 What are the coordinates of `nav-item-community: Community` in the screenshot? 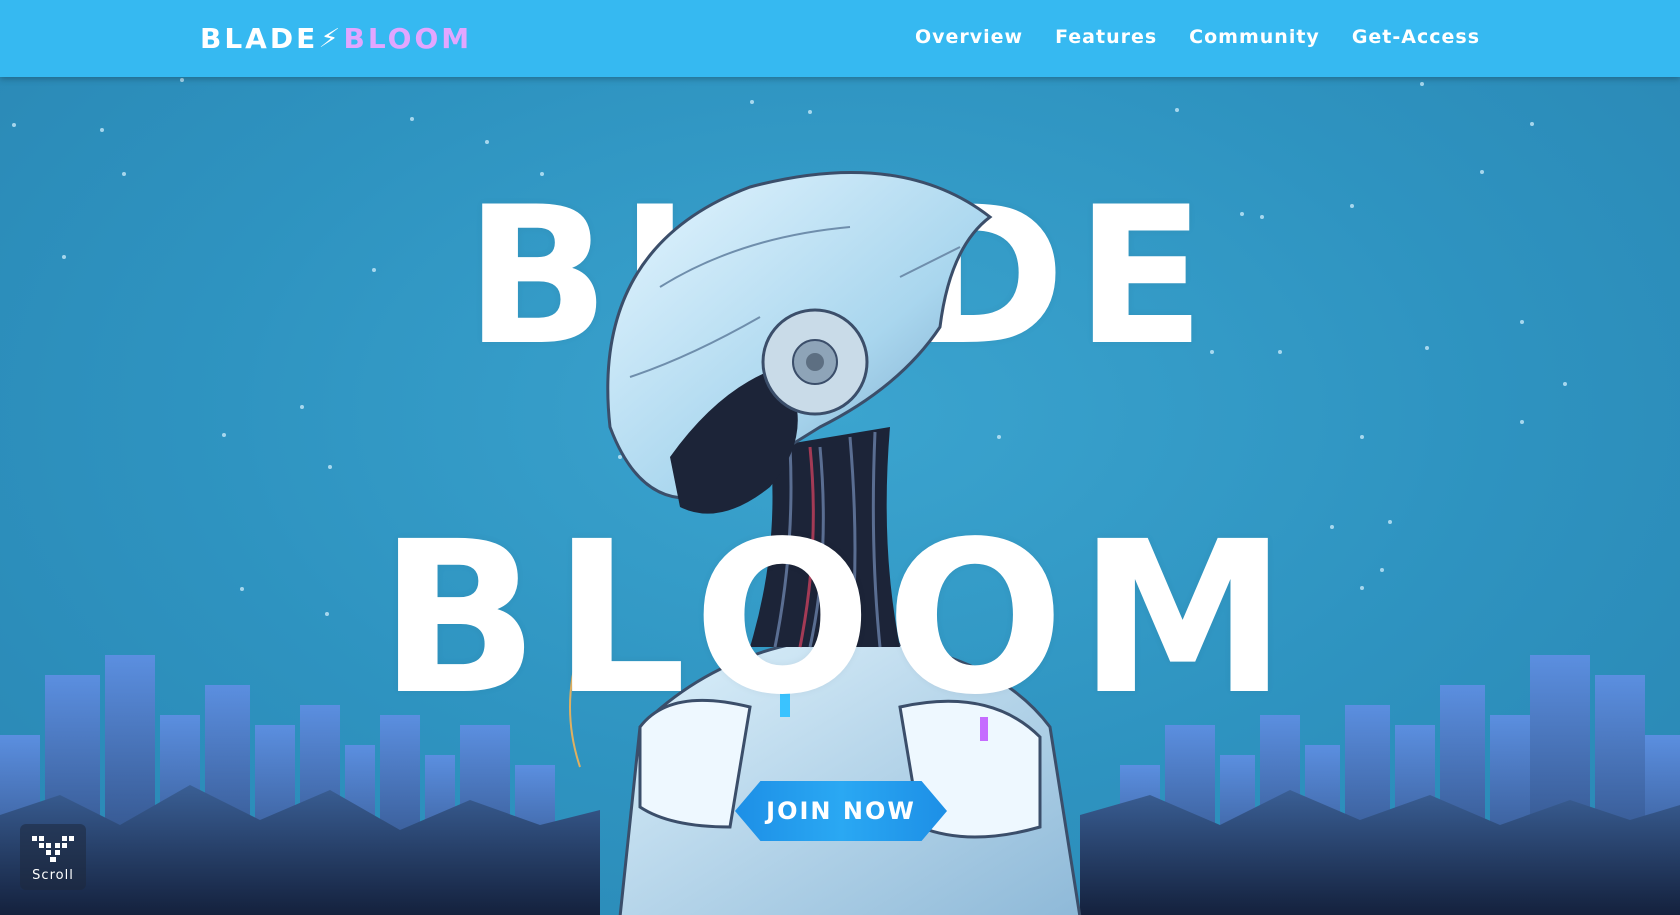 It's located at (1254, 37).